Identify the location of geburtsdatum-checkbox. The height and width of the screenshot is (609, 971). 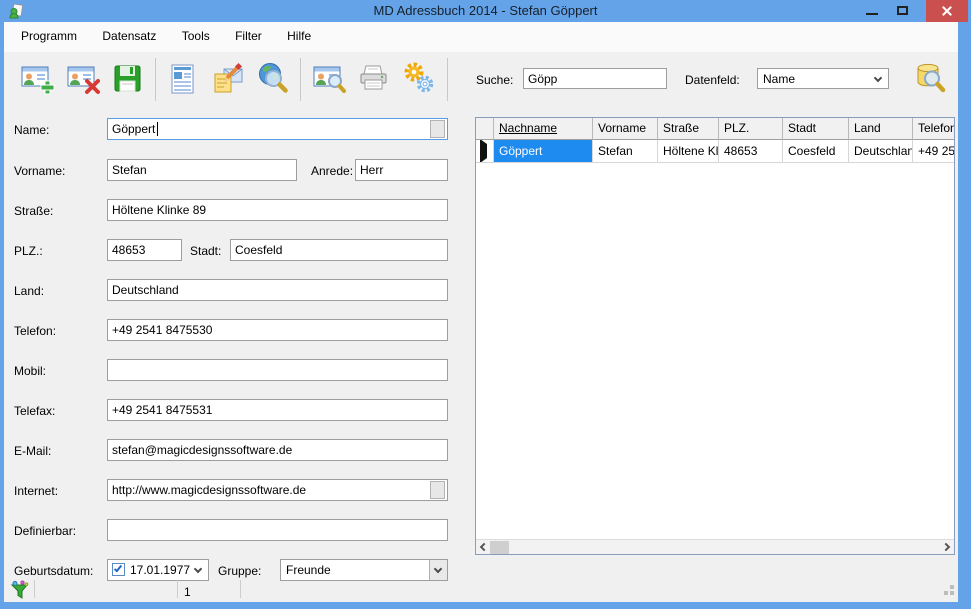
(118, 569).